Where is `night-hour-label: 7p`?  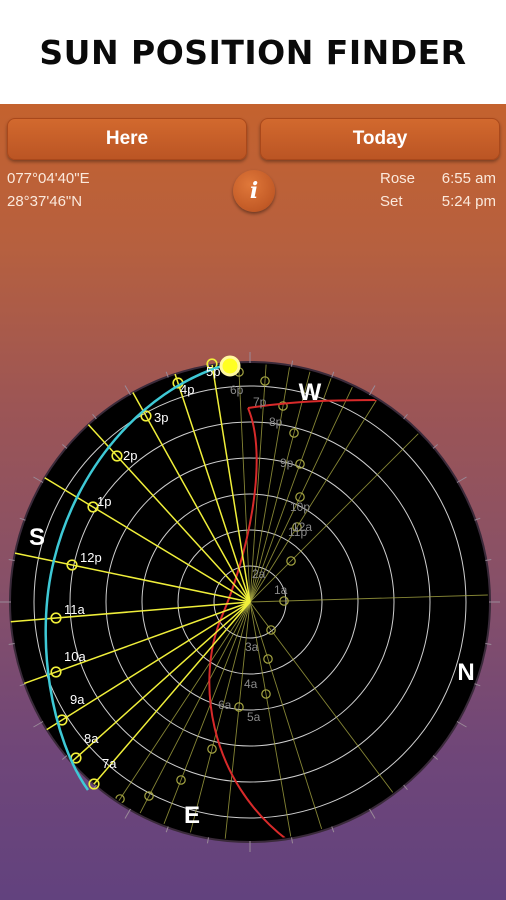
night-hour-label: 7p is located at coordinates (260, 402).